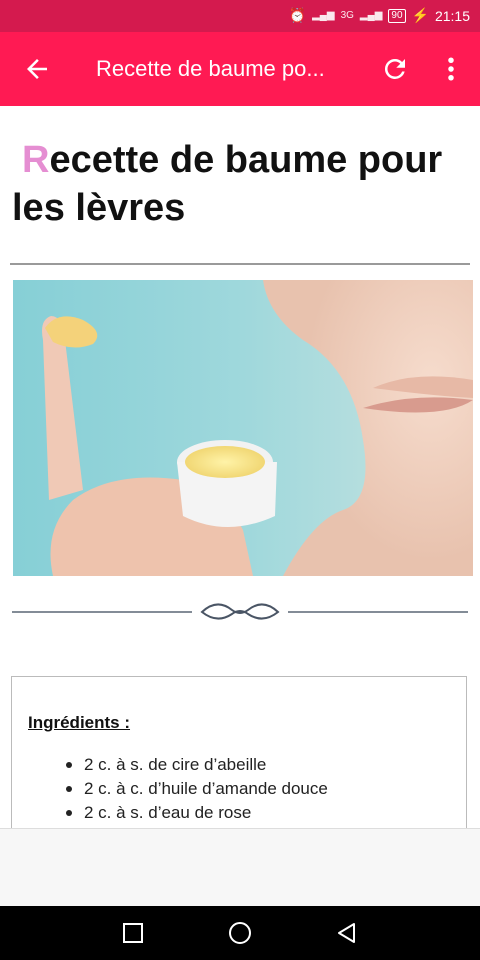 The height and width of the screenshot is (960, 480). What do you see at coordinates (323, 15) in the screenshot?
I see `signal-icon: ▂▄▆` at bounding box center [323, 15].